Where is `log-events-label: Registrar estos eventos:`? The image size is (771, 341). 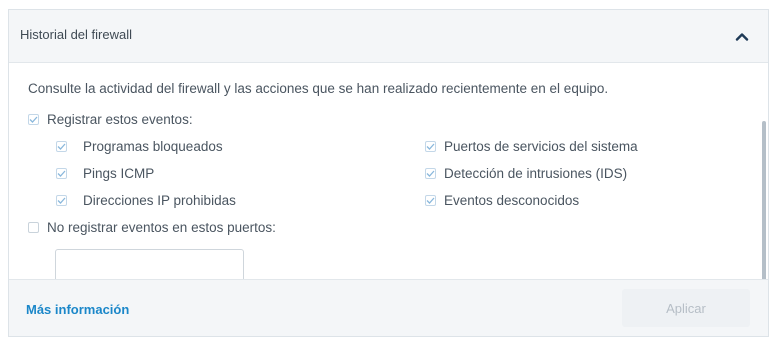
log-events-label: Registrar estos eventos: is located at coordinates (120, 119).